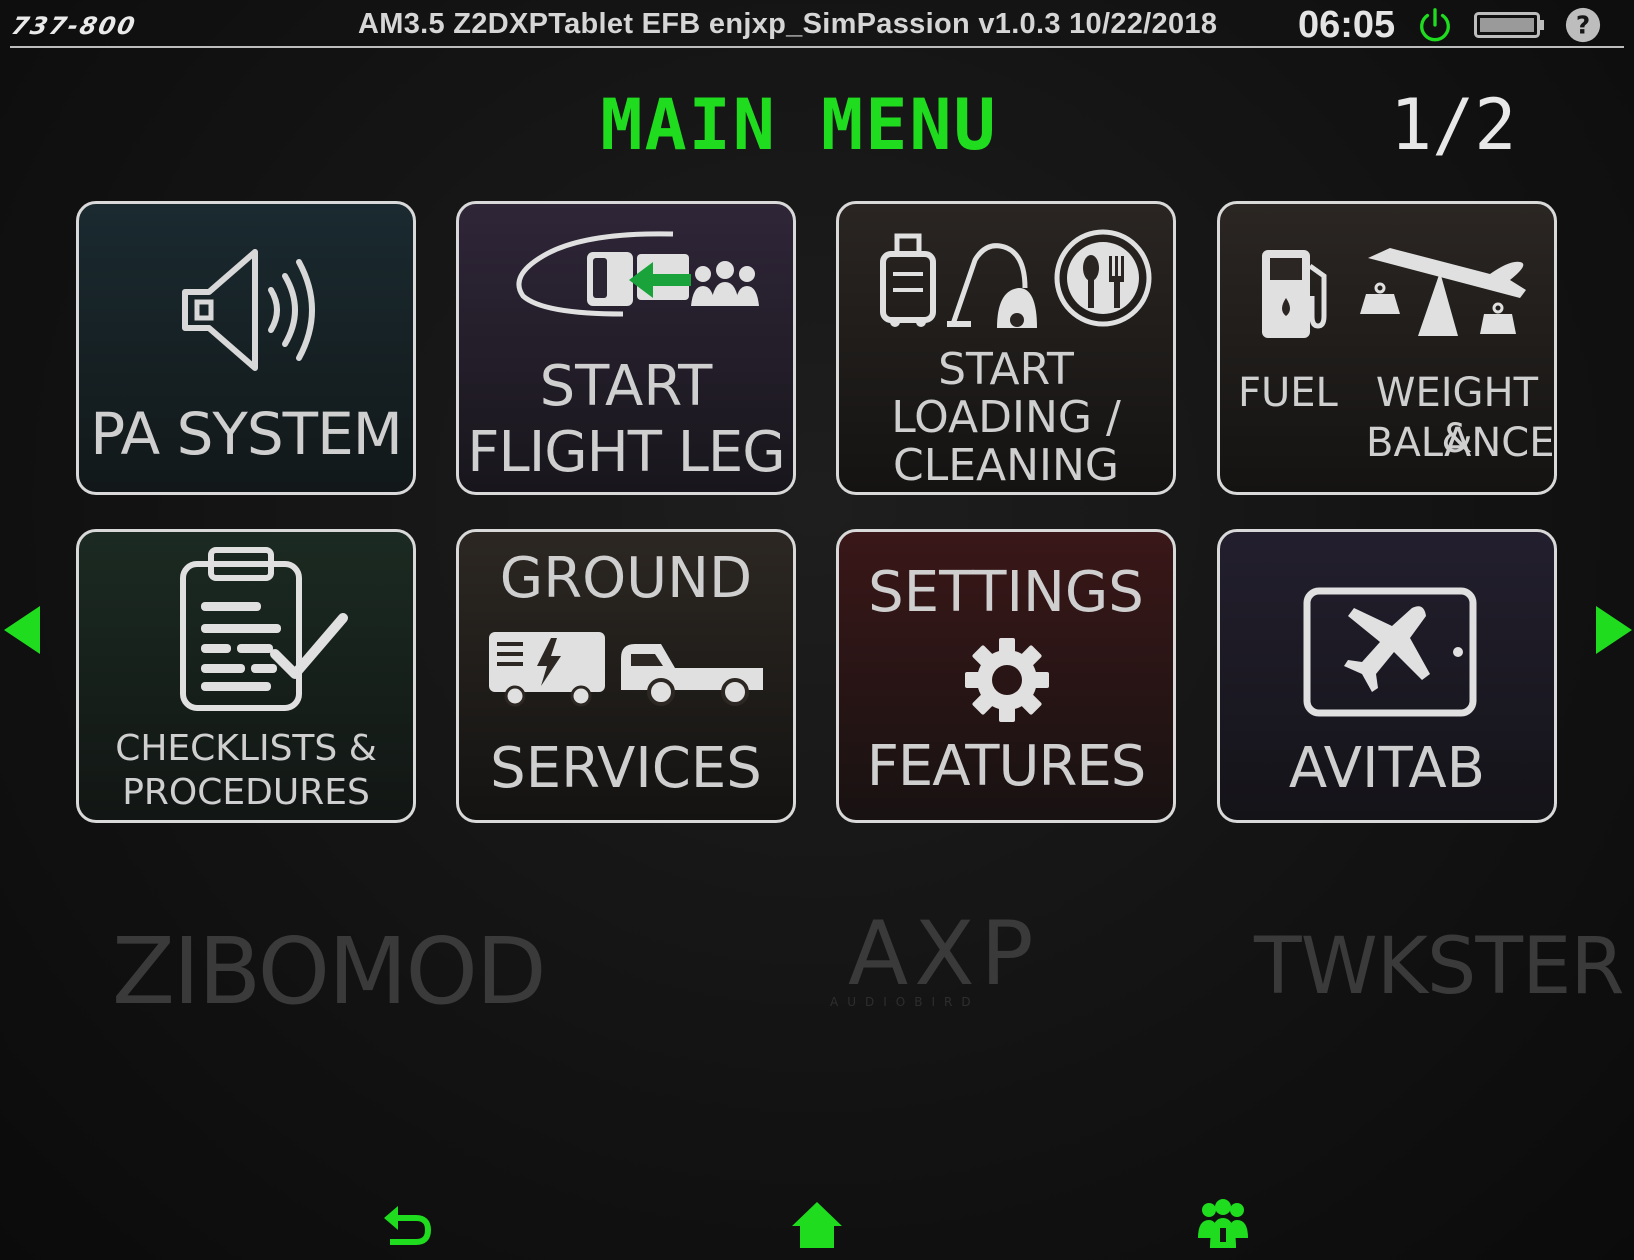 This screenshot has width=1634, height=1260. What do you see at coordinates (74, 26) in the screenshot?
I see `aircraft-model: 737-800` at bounding box center [74, 26].